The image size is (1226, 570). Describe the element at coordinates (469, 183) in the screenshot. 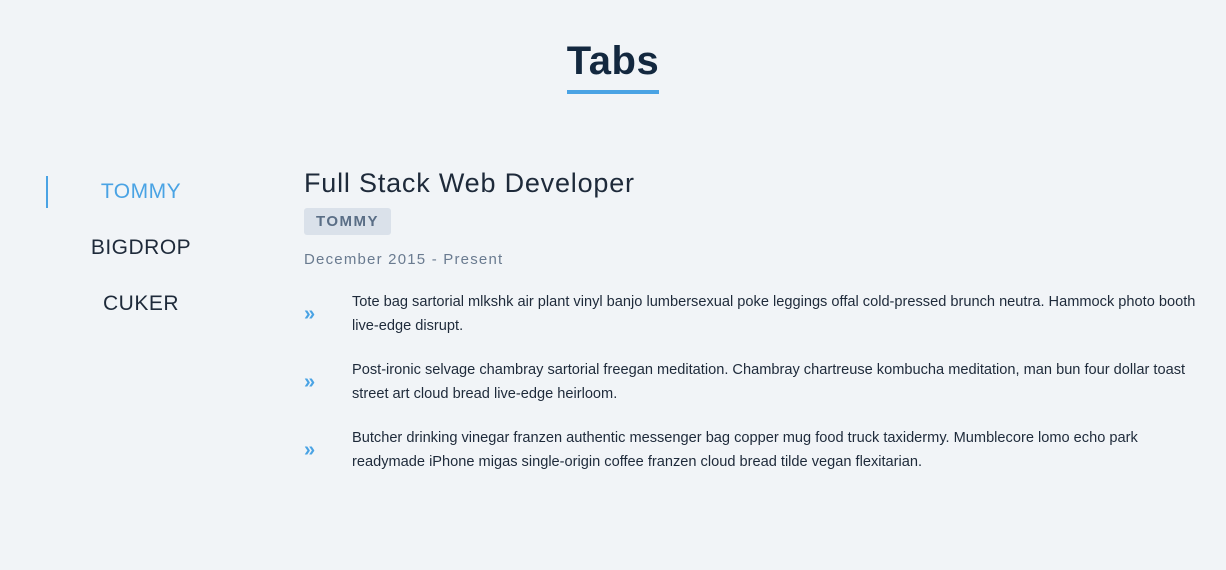

I see `job-title: Full Stack Web Developer` at that location.